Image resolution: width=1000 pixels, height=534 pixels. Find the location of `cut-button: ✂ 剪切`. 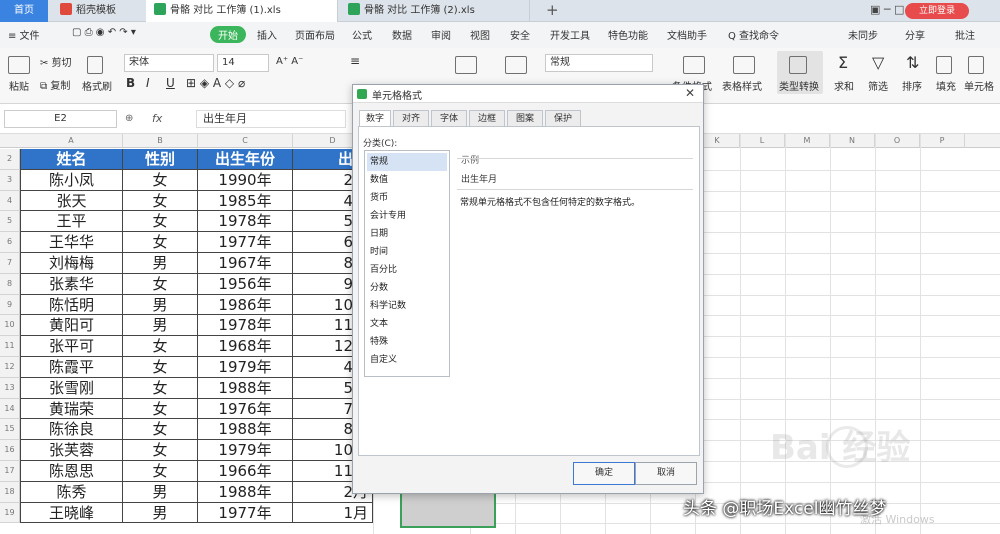

cut-button: ✂ 剪切 is located at coordinates (56, 61).